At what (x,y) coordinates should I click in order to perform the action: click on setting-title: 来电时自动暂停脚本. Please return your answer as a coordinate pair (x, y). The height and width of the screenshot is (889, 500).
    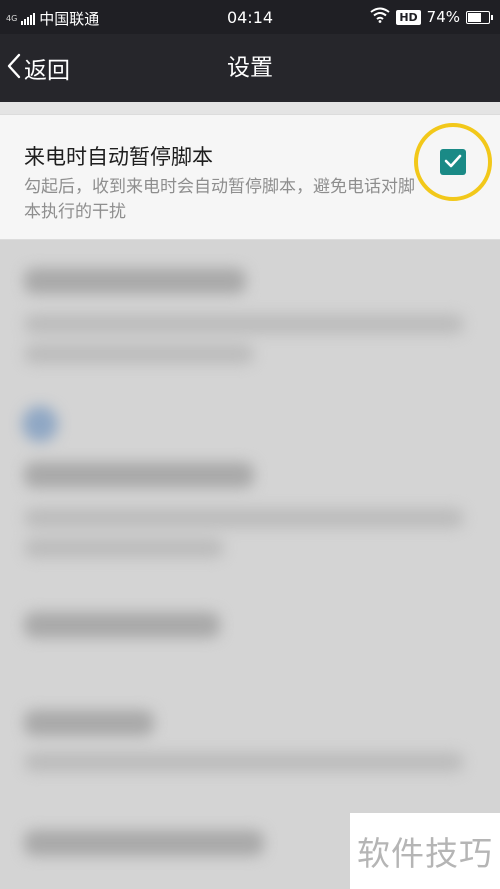
    Looking at the image, I should click on (118, 157).